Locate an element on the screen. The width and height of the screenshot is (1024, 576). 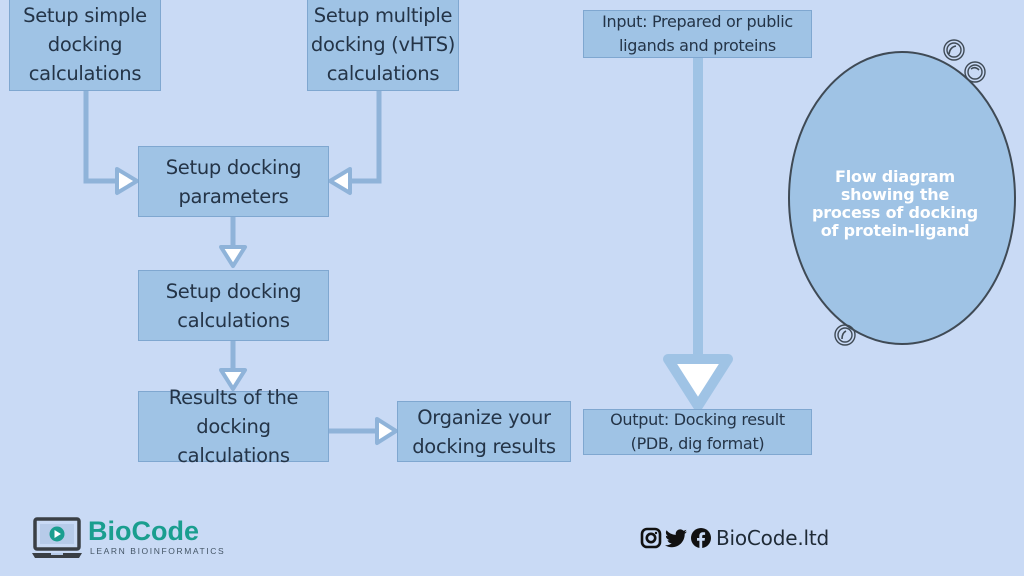
social-links: BioCode.ltd is located at coordinates (734, 538).